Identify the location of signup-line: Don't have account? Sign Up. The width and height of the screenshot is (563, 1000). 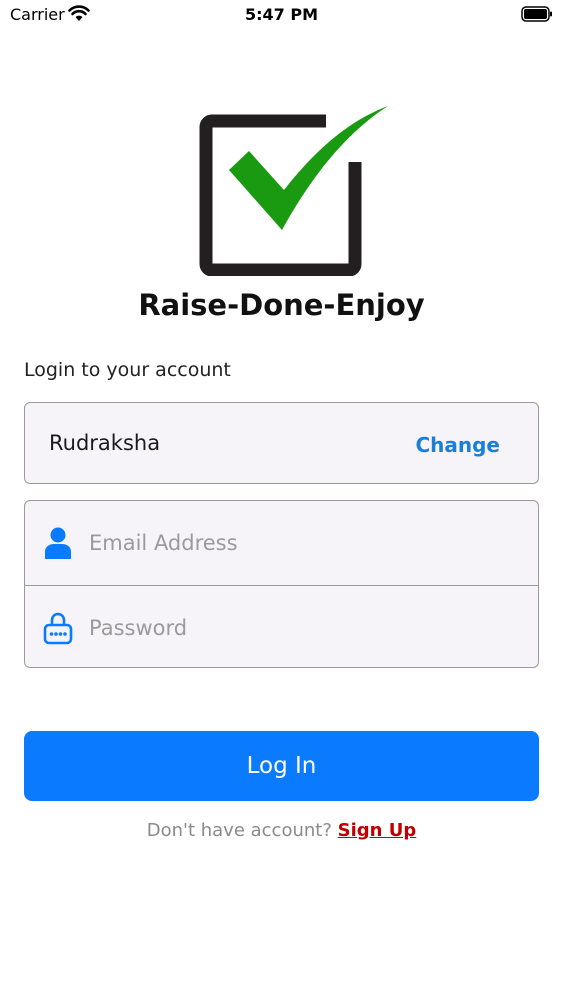
(281, 830).